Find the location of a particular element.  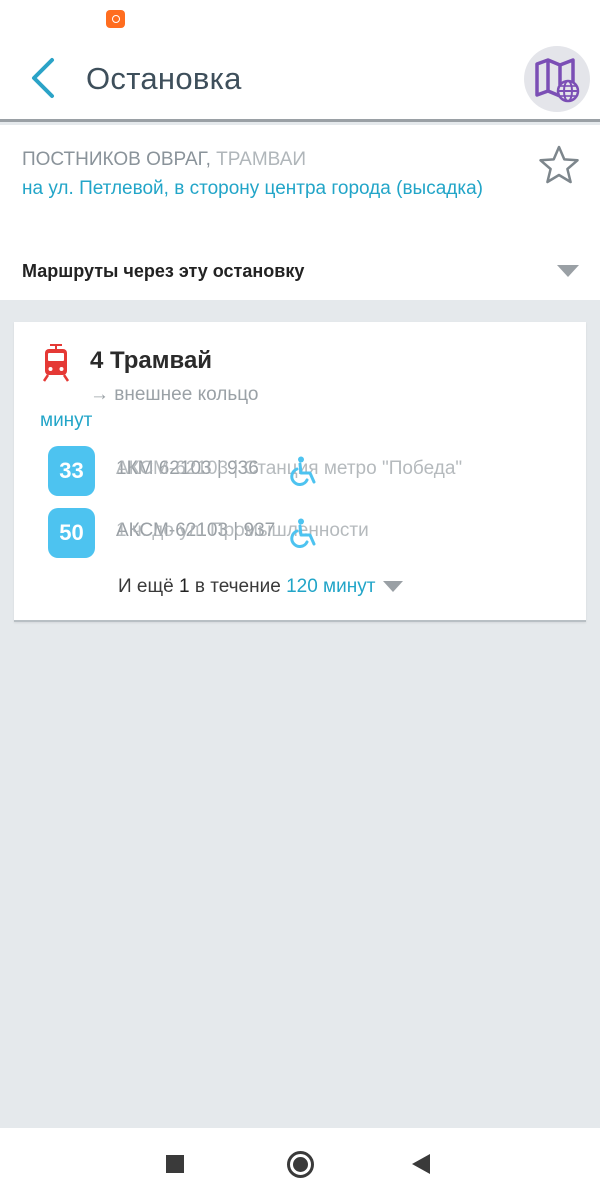

map-globe-icon is located at coordinates (557, 80).